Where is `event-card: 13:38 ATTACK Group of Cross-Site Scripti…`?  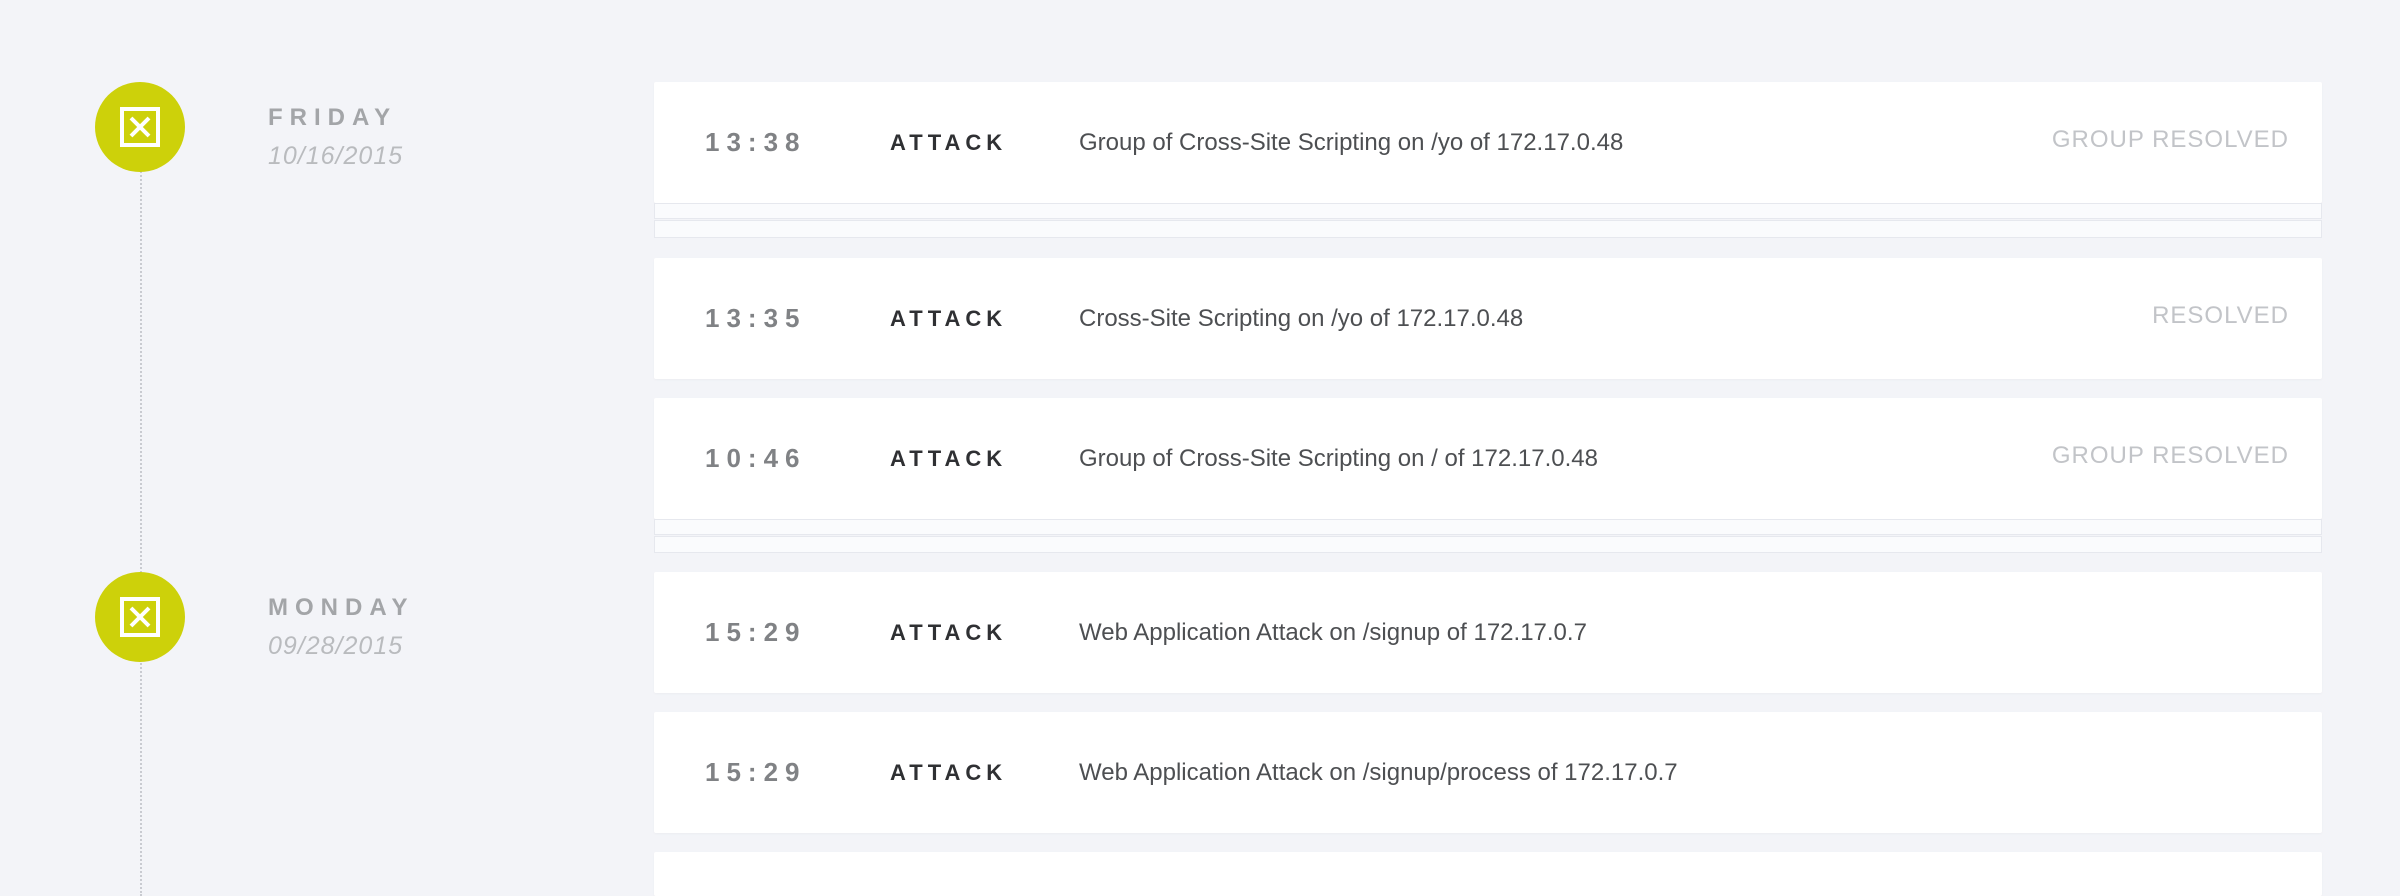 event-card: 13:38 ATTACK Group of Cross-Site Scripti… is located at coordinates (1488, 142).